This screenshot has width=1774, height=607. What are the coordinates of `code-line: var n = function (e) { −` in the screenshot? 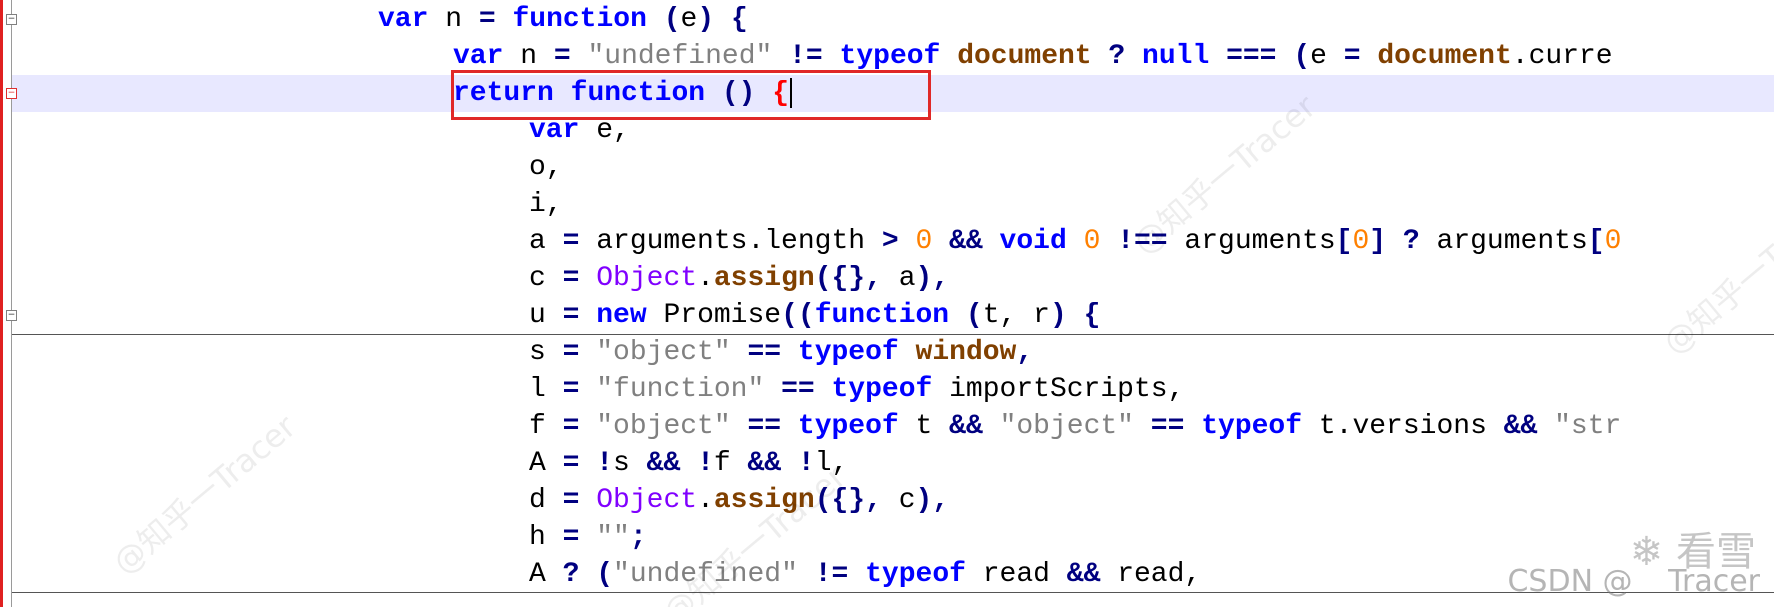 It's located at (890, 19).